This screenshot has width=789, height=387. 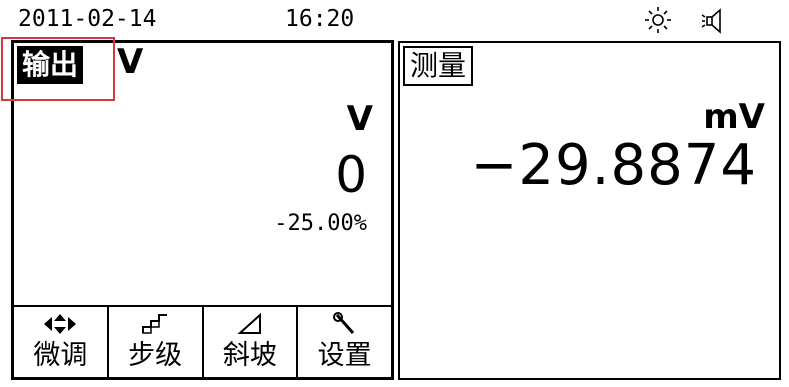 What do you see at coordinates (359, 119) in the screenshot?
I see `output-unit: V` at bounding box center [359, 119].